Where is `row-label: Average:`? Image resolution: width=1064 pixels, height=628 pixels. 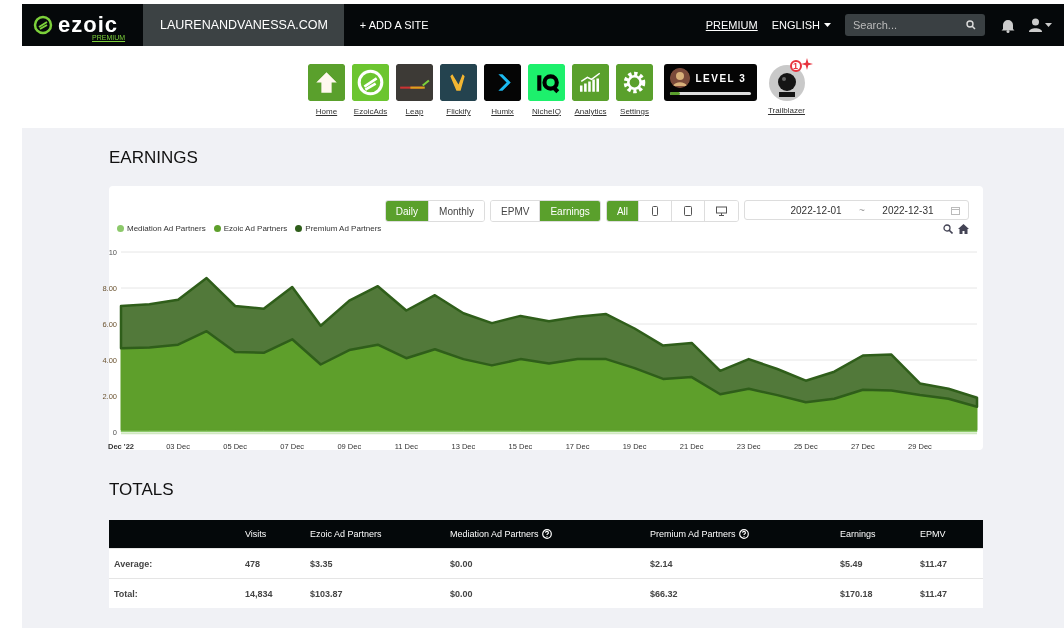
row-label: Average: is located at coordinates (174, 563).